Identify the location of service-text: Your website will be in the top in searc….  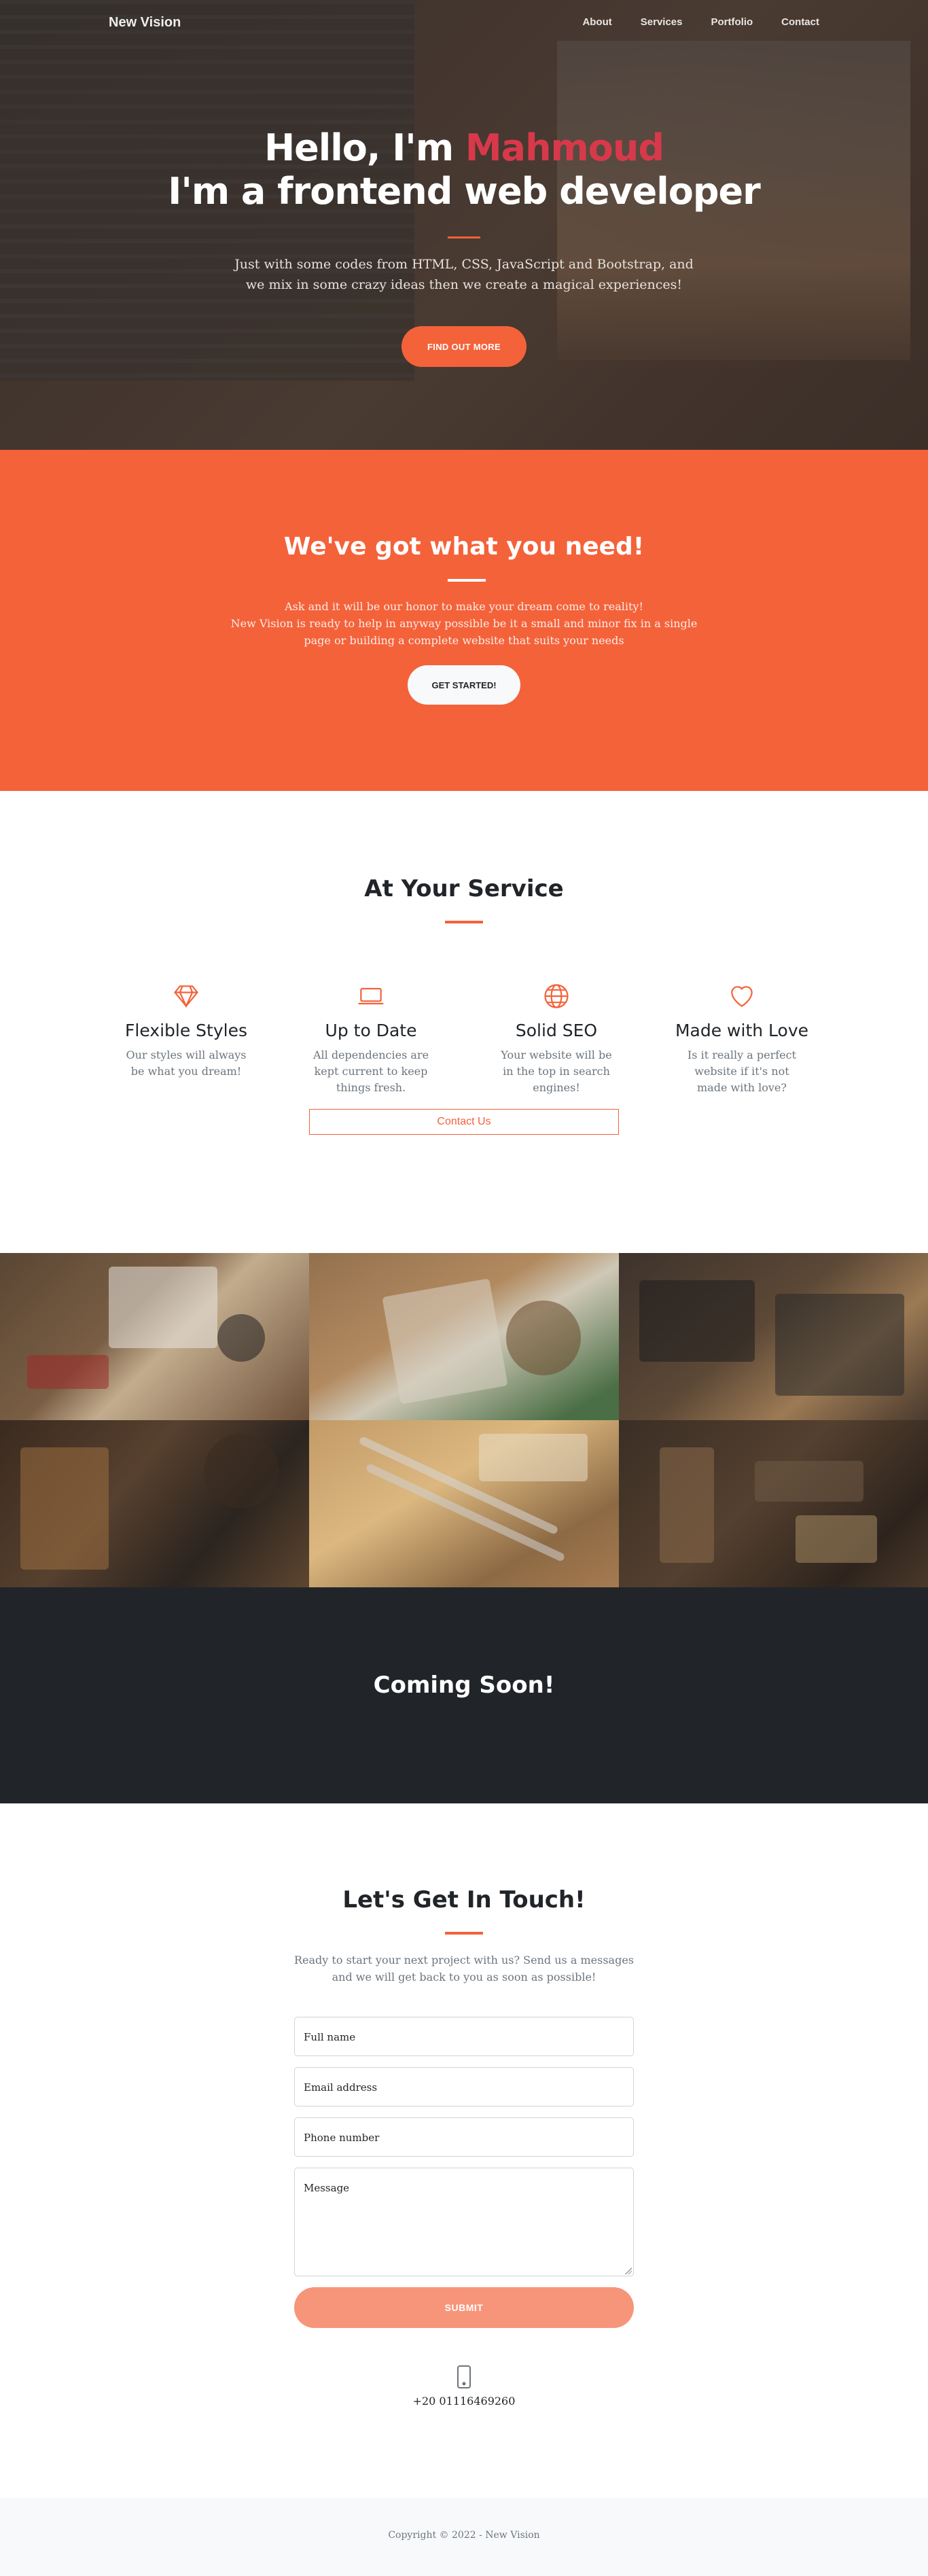
(556, 1071).